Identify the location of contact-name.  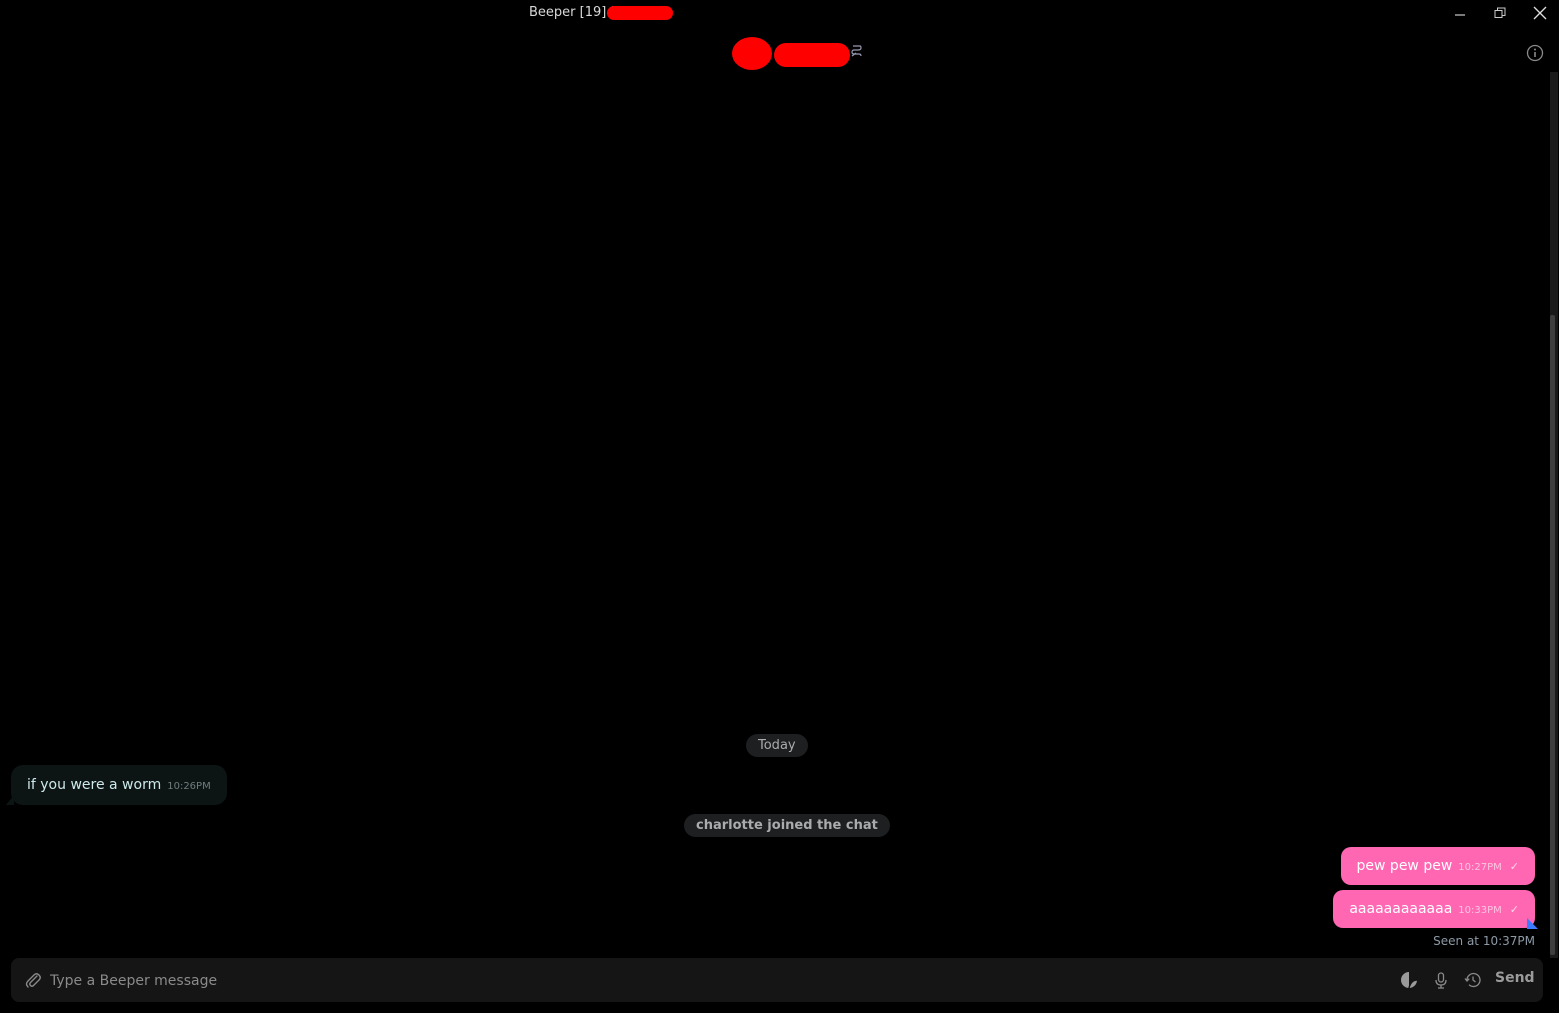
(812, 55).